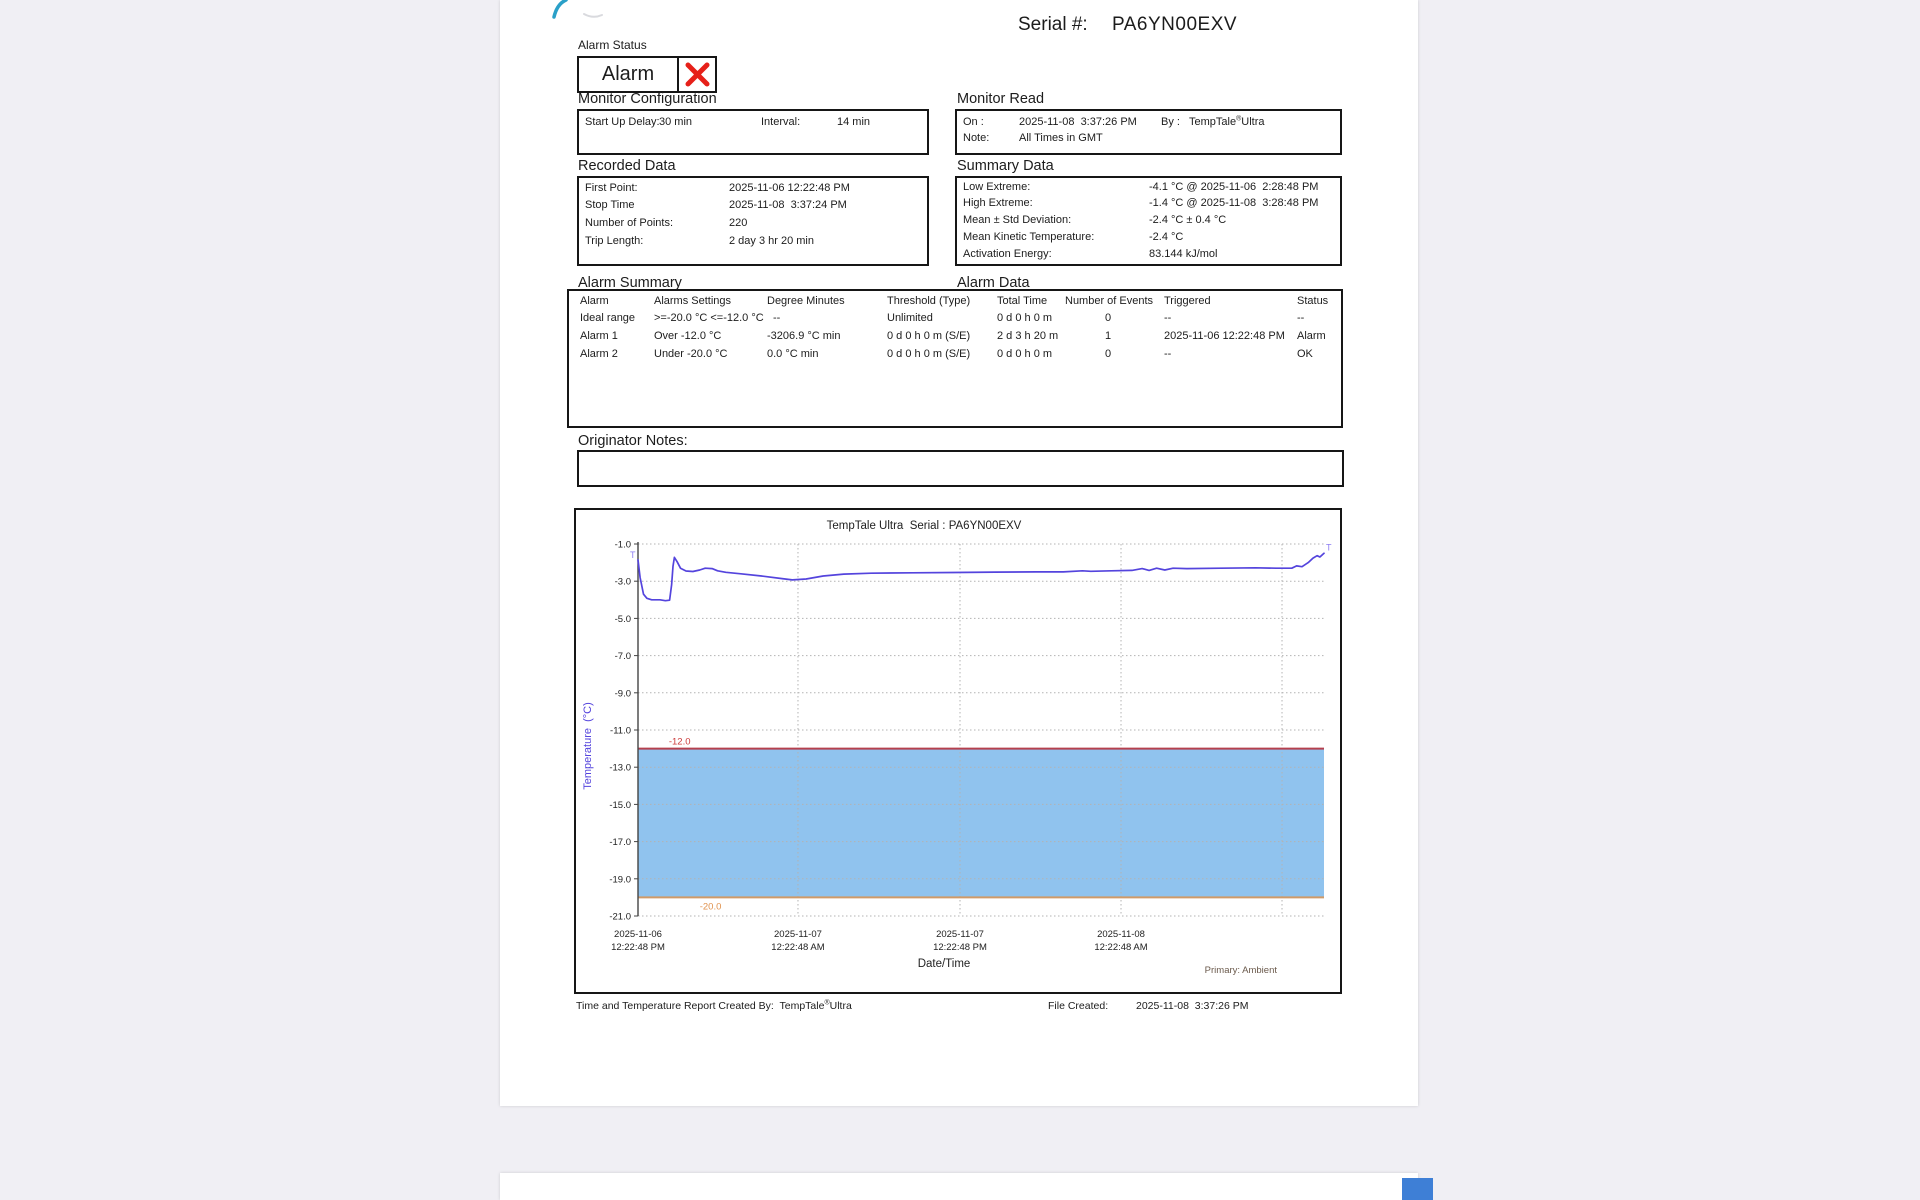 Image resolution: width=1920 pixels, height=1200 pixels. Describe the element at coordinates (1234, 187) in the screenshot. I see `summary-row-value: -4.1 °C @ 2025-11-06 2:28:48 PM` at that location.